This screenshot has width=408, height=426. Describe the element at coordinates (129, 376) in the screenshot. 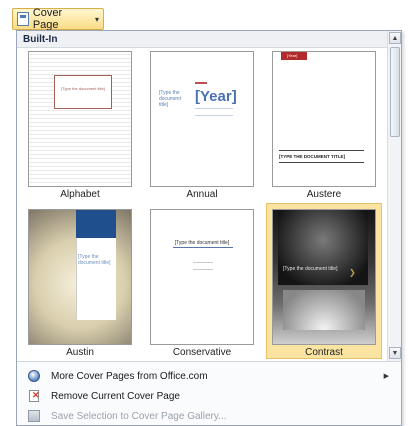

I see `menu-item-label: More Cover Pages from Office.com` at that location.